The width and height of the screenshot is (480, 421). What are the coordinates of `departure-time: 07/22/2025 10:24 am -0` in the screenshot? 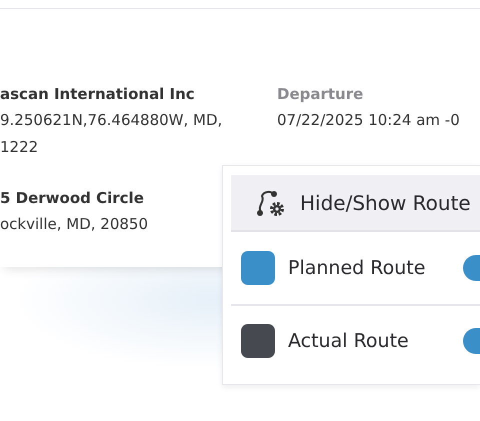 It's located at (368, 120).